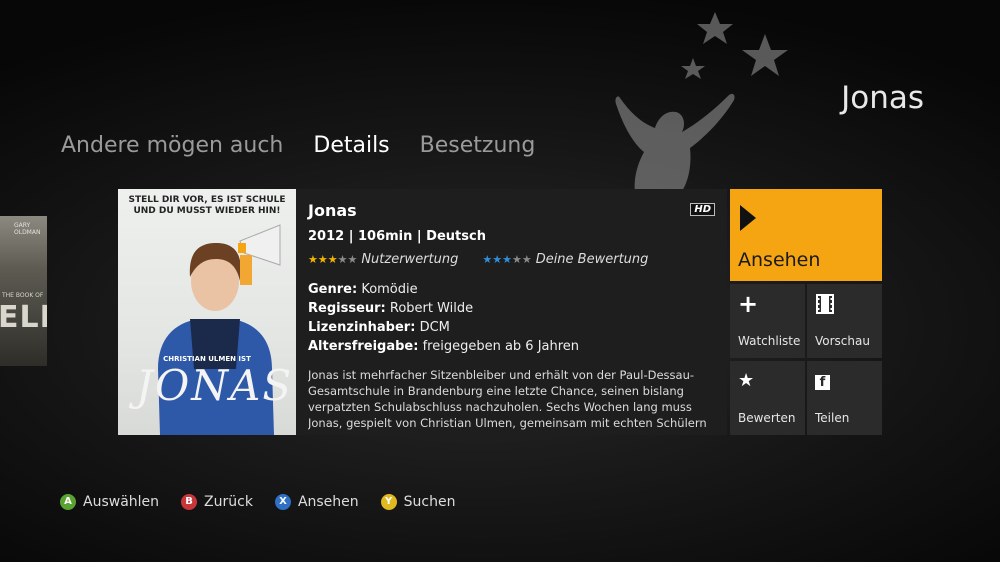 Image resolution: width=1000 pixels, height=562 pixels. What do you see at coordinates (513, 308) in the screenshot?
I see `director-field: Regisseur: Robert Wilde` at bounding box center [513, 308].